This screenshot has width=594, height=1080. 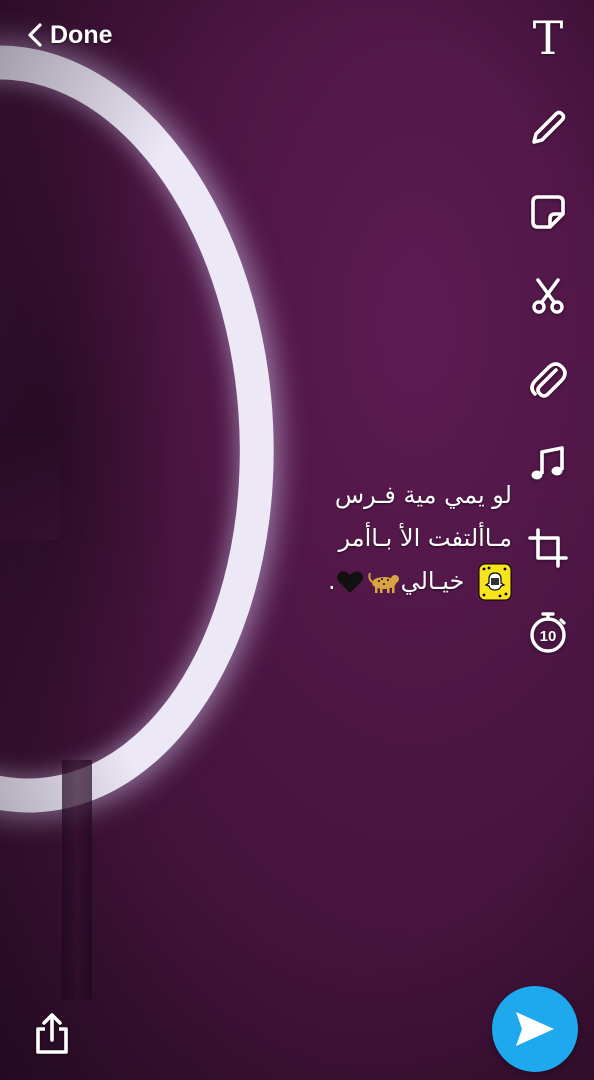 I want to click on send-arrow-icon, so click(x=535, y=1029).